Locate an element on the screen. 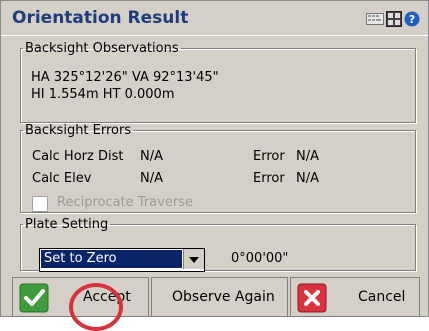  title-bar: Orientation Result ? is located at coordinates (214, 18).